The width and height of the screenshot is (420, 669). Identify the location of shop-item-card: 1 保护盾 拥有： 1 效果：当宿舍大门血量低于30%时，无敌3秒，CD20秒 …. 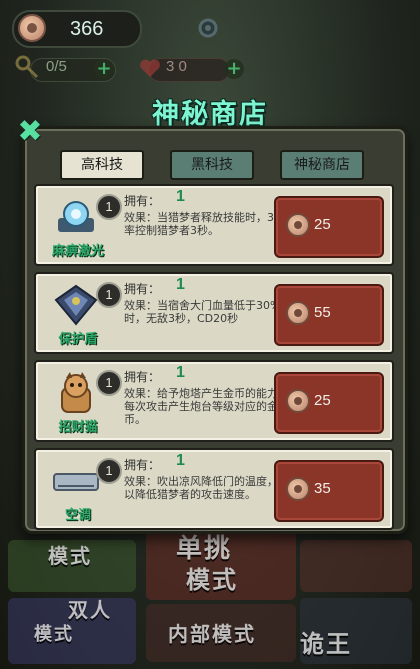
(214, 313).